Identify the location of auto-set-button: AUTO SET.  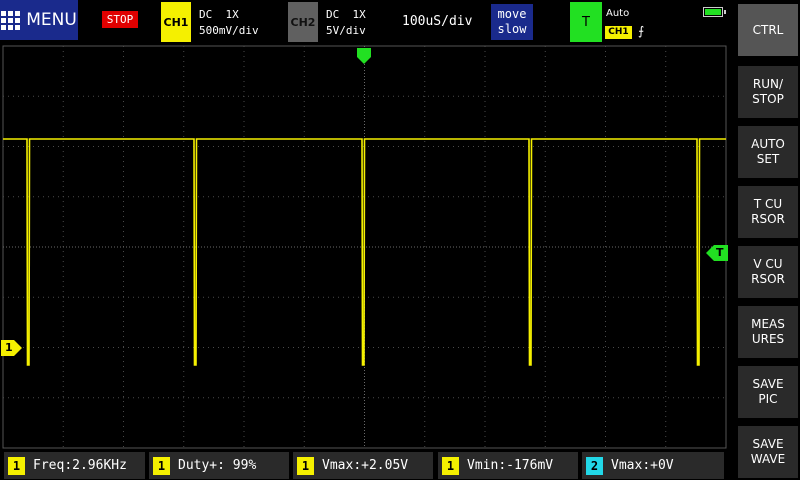
(768, 152).